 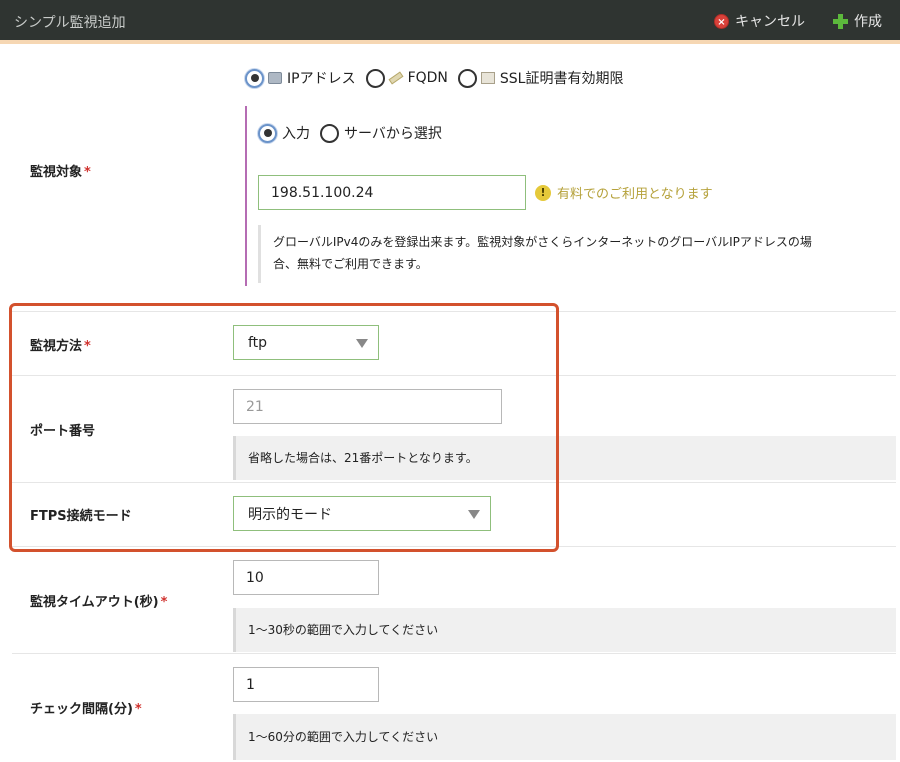 I want to click on dialog-title: シンプル監視追加, so click(x=70, y=23).